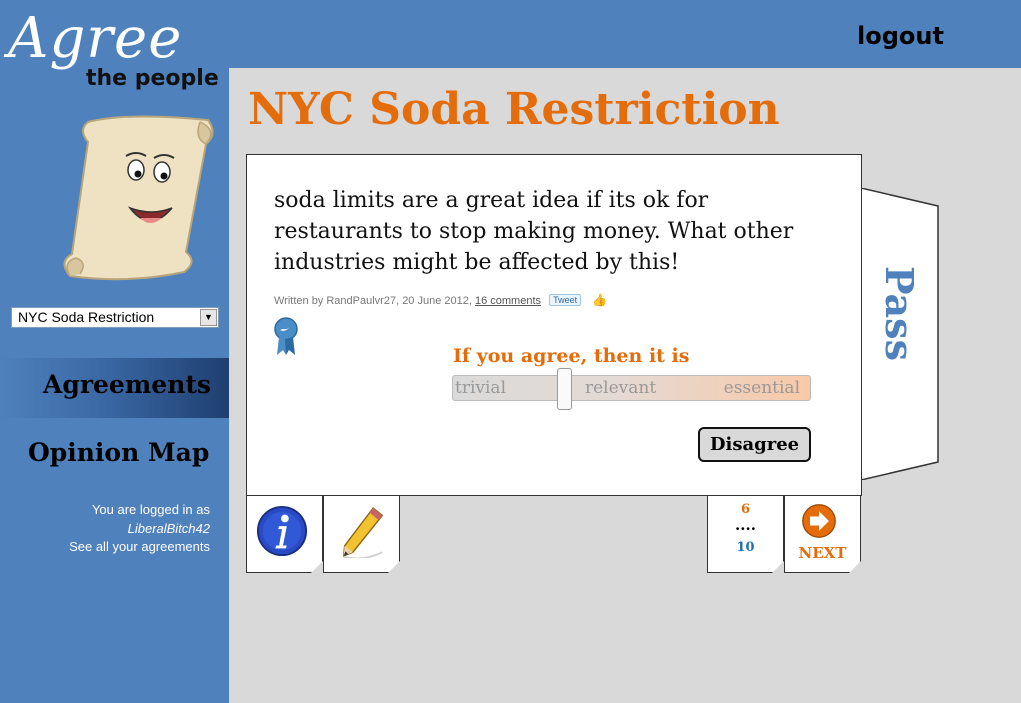 This screenshot has width=1021, height=703. What do you see at coordinates (139, 547) in the screenshot?
I see `see-all-agreements-link: See all your agreements` at bounding box center [139, 547].